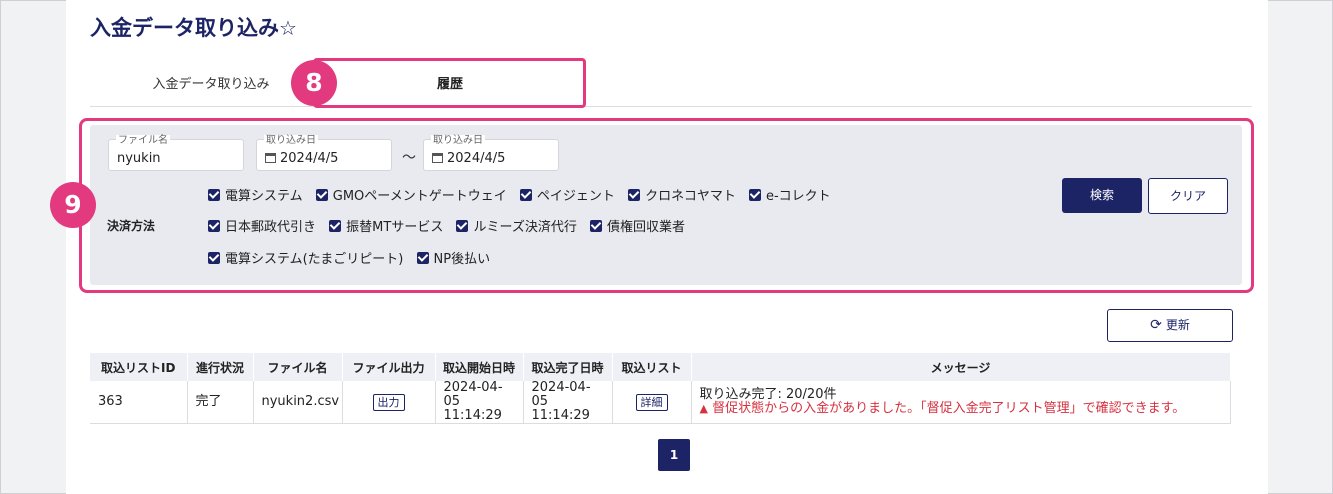 The image size is (1333, 494). I want to click on cell-status: 完了, so click(220, 402).